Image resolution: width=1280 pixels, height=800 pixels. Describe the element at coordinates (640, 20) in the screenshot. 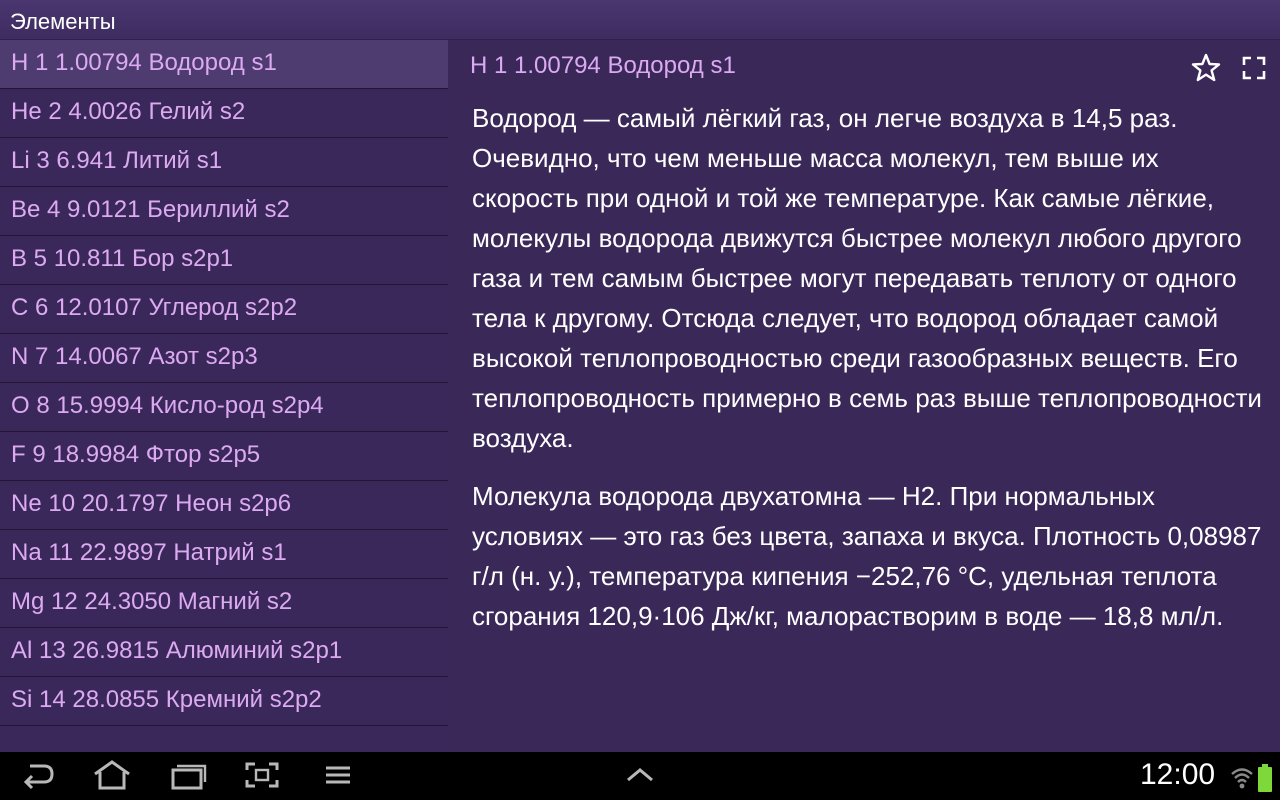

I see `app-title-bar: Элементы` at that location.